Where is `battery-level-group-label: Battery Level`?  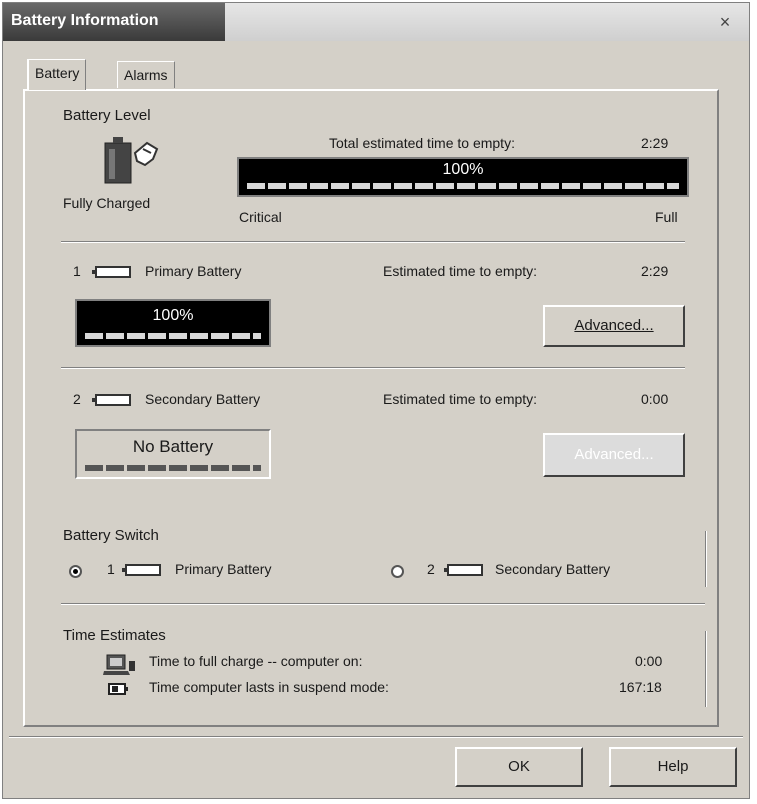 battery-level-group-label: Battery Level is located at coordinates (107, 115).